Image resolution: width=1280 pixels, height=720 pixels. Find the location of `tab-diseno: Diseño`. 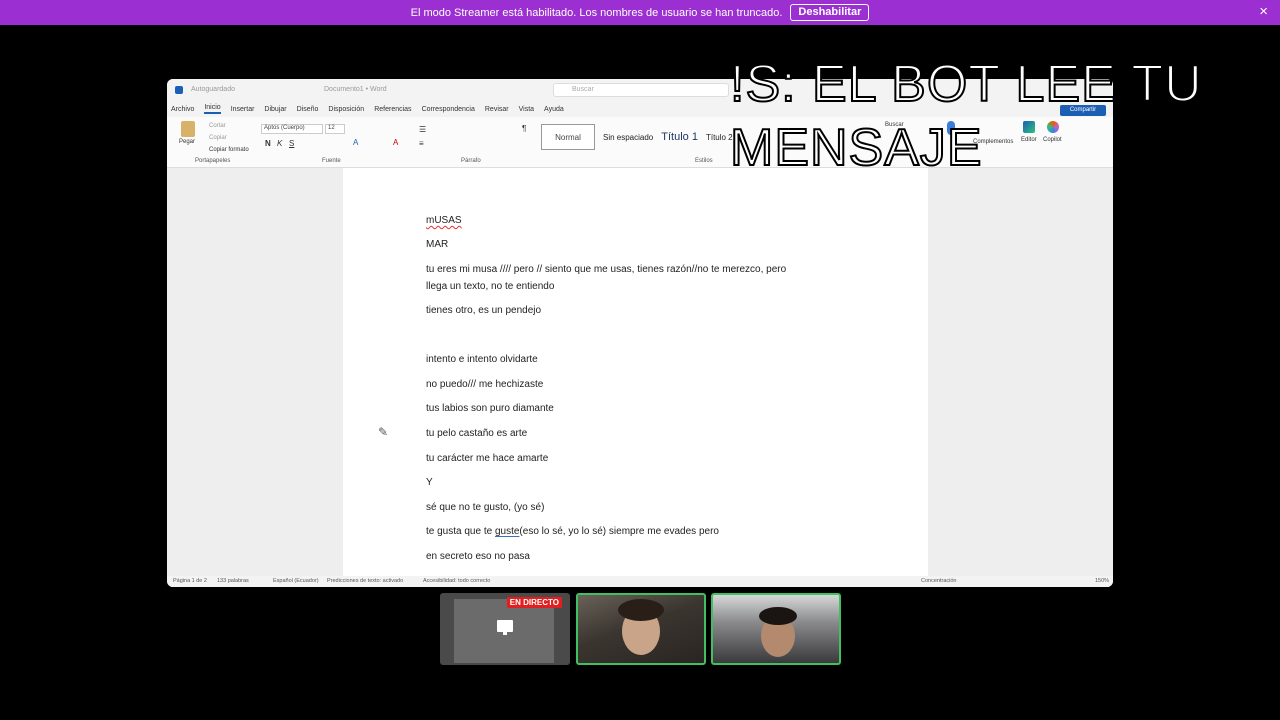

tab-diseno: Diseño is located at coordinates (308, 109).